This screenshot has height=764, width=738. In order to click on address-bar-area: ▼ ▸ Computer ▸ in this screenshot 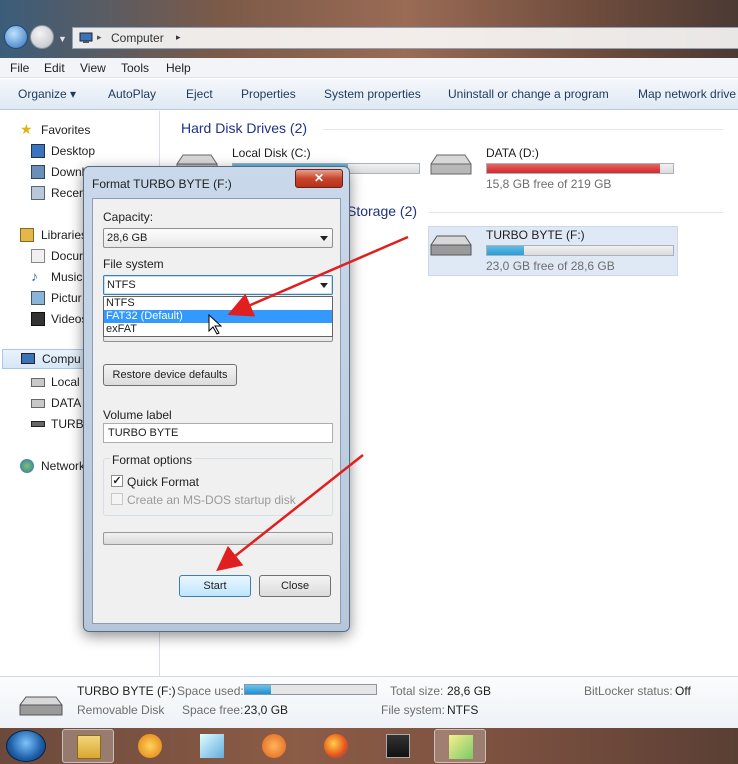, I will do `click(369, 29)`.